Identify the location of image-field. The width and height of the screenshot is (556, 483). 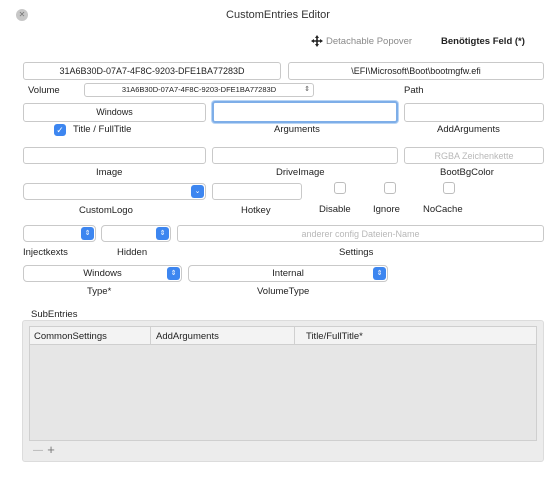
(114, 155).